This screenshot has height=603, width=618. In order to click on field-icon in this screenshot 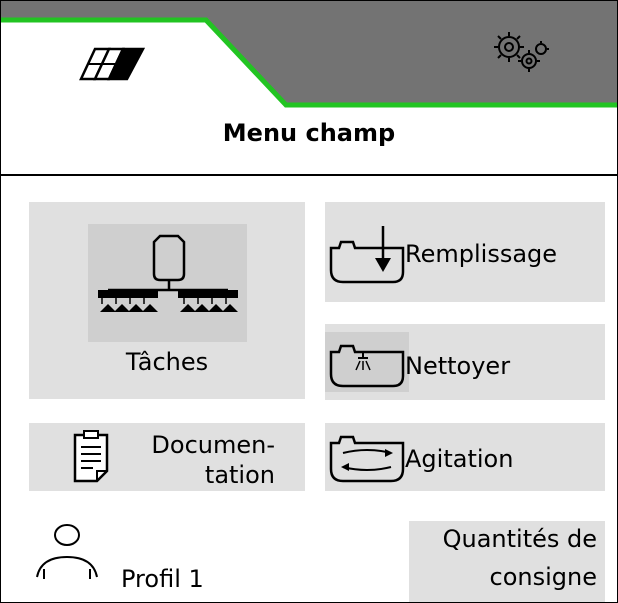, I will do `click(112, 64)`.